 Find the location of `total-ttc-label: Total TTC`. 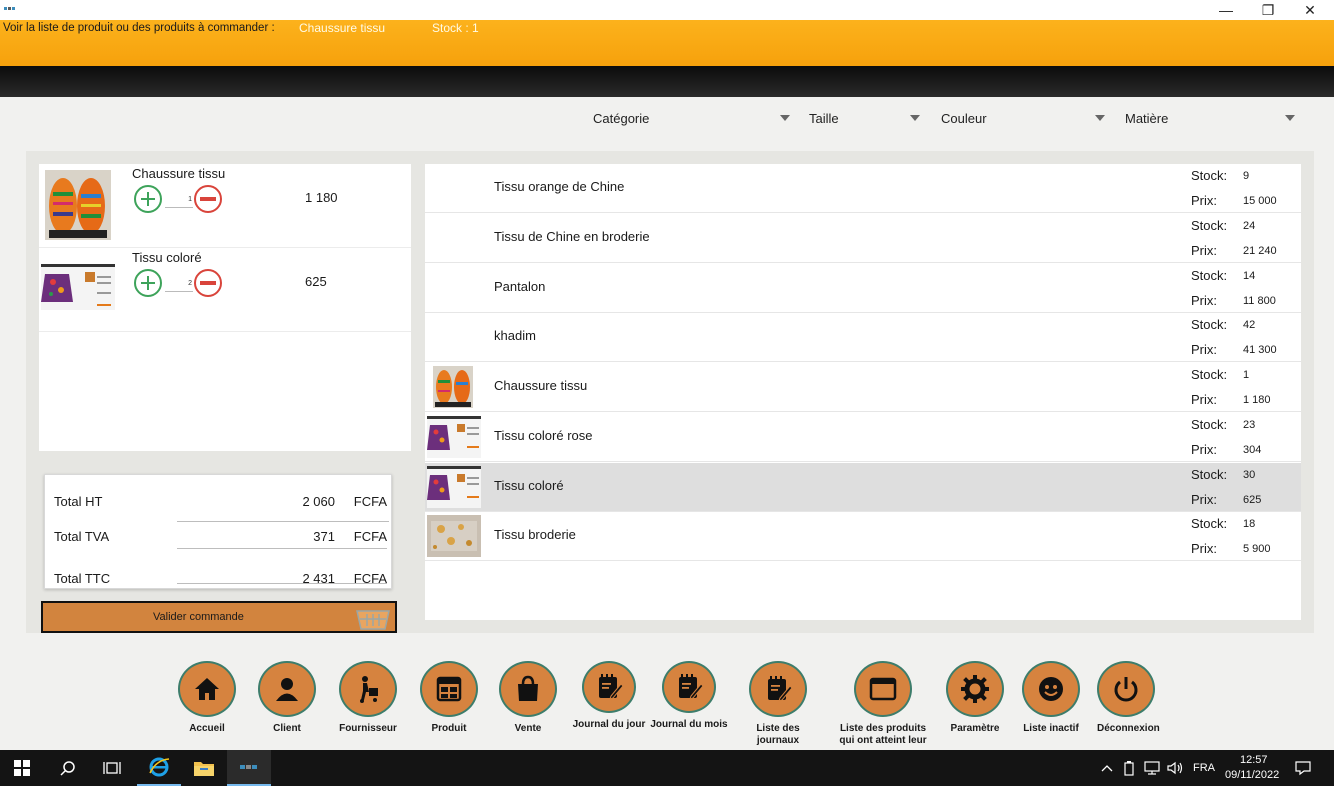

total-ttc-label: Total TTC is located at coordinates (82, 578).